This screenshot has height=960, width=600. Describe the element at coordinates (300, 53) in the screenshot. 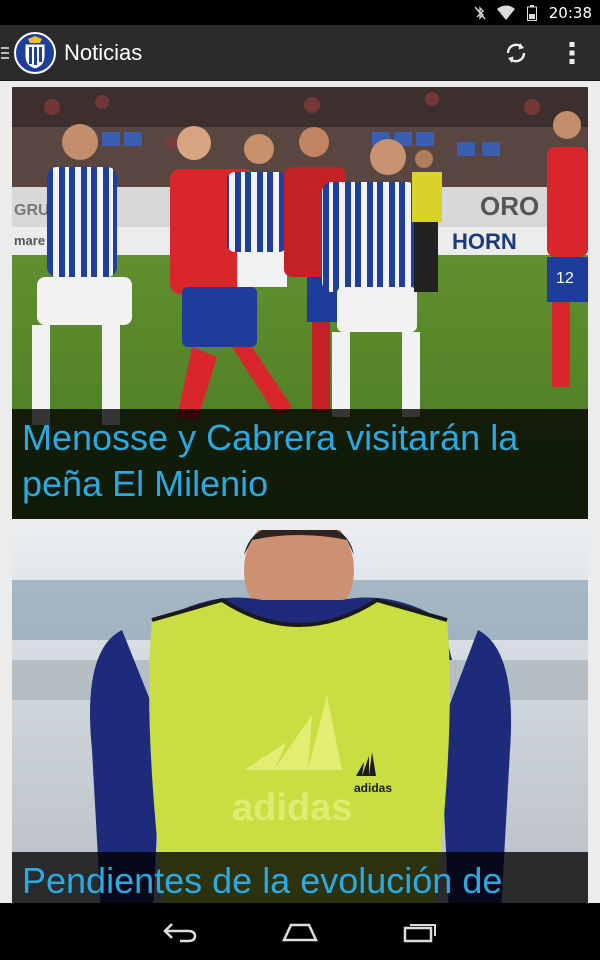

I see `action-bar: Noticias` at that location.